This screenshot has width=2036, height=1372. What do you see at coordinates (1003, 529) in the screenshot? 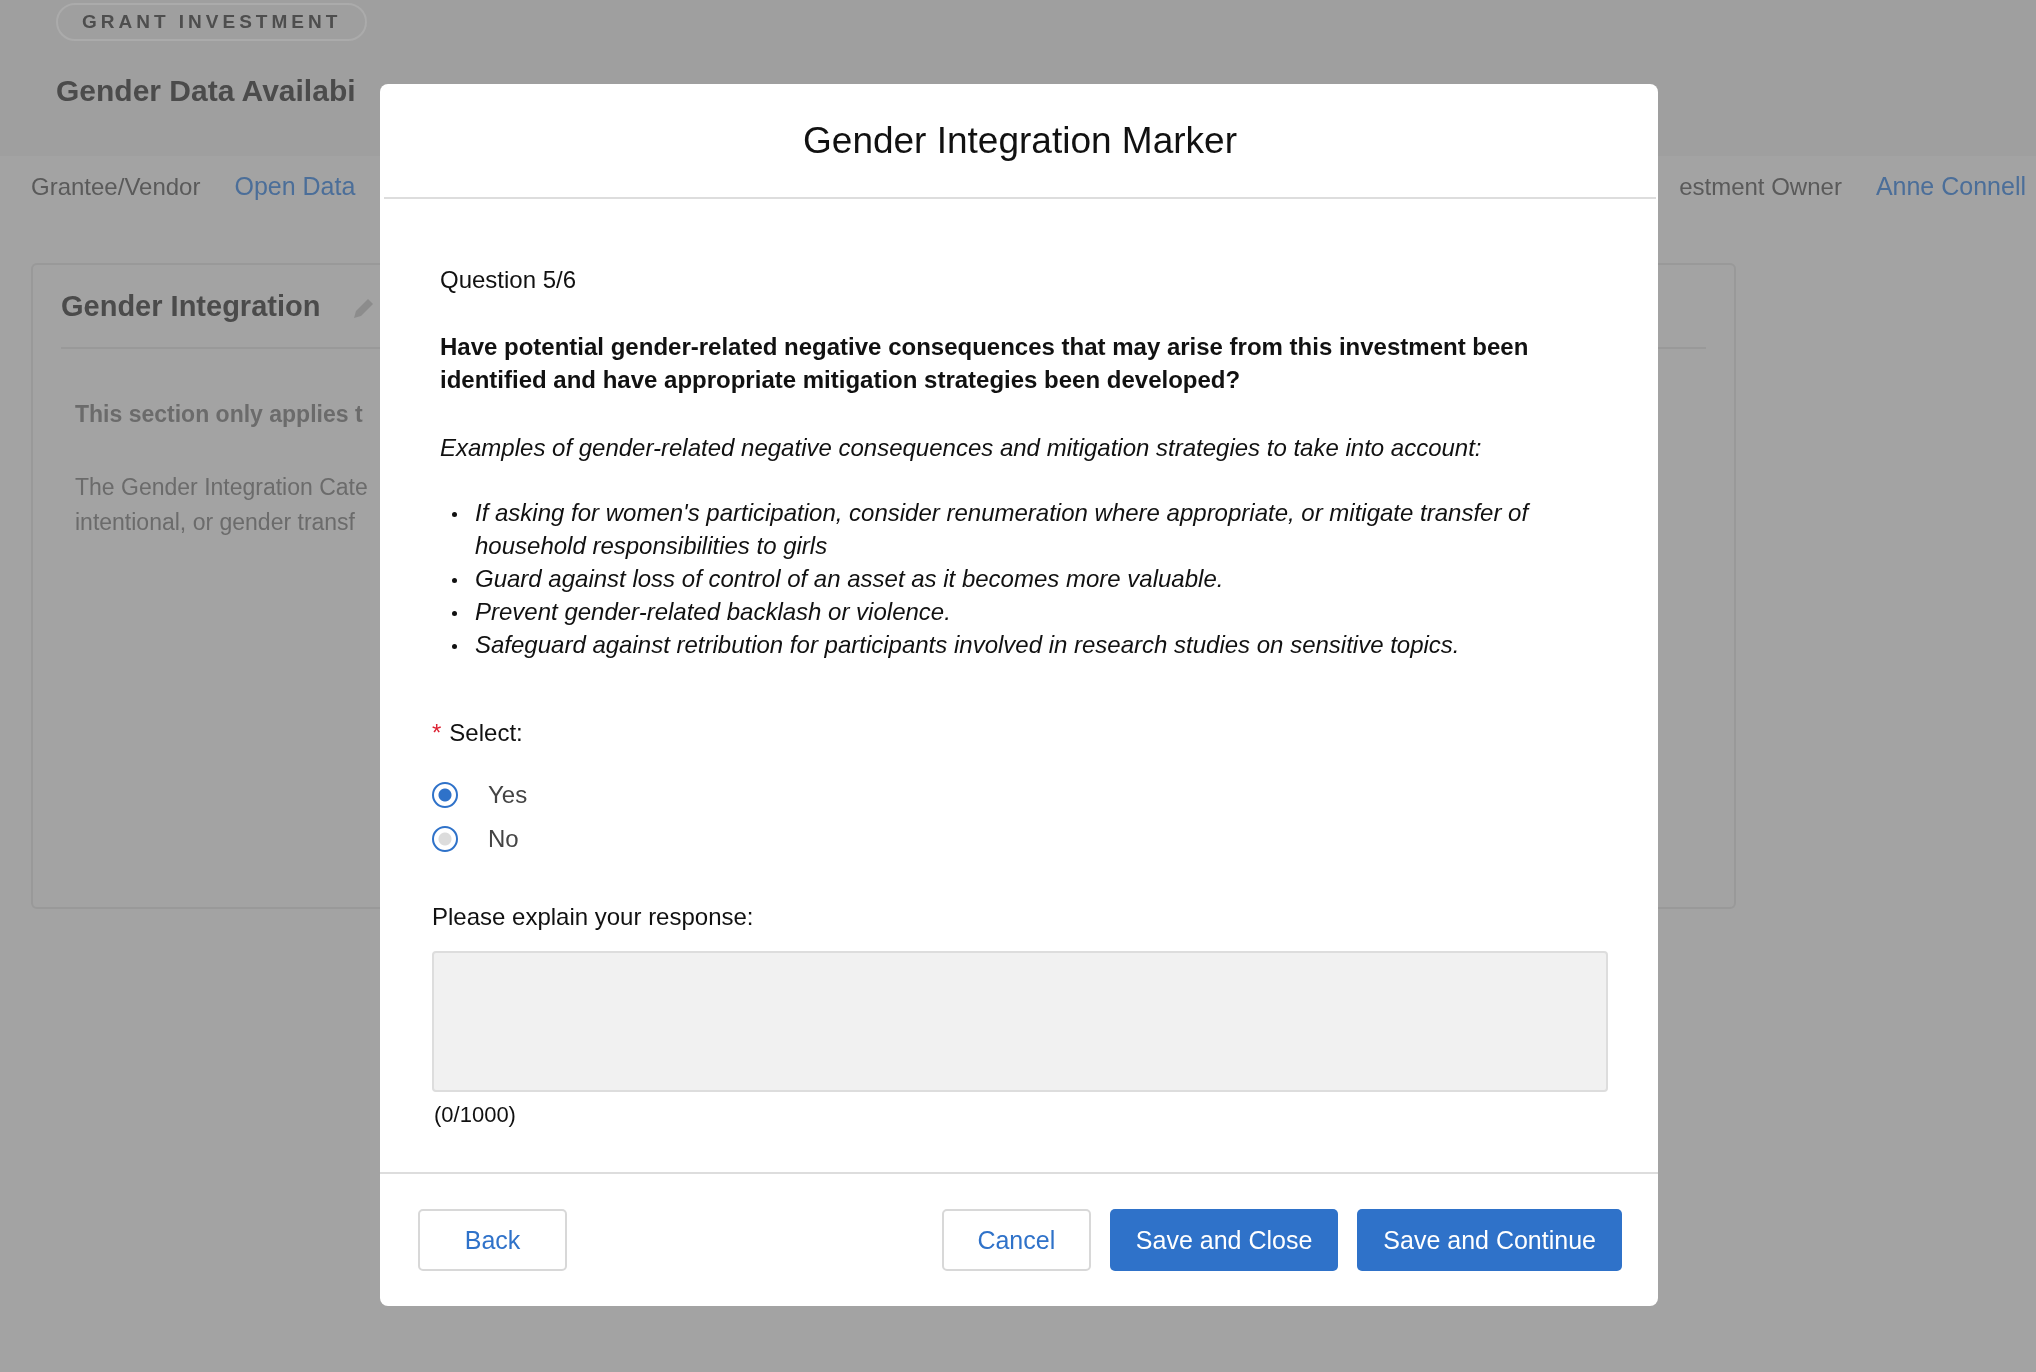
I see `example-item: If asking for women's participation, consider renumeration where appropriate, or mitigate transfer of household responsibilities to girls` at bounding box center [1003, 529].